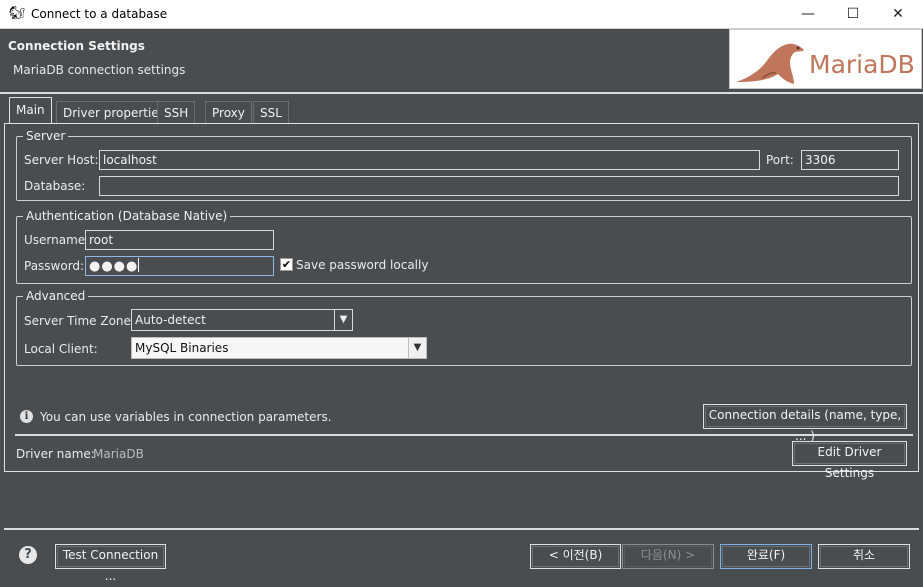  What do you see at coordinates (461, 529) in the screenshot?
I see `footer-divider` at bounding box center [461, 529].